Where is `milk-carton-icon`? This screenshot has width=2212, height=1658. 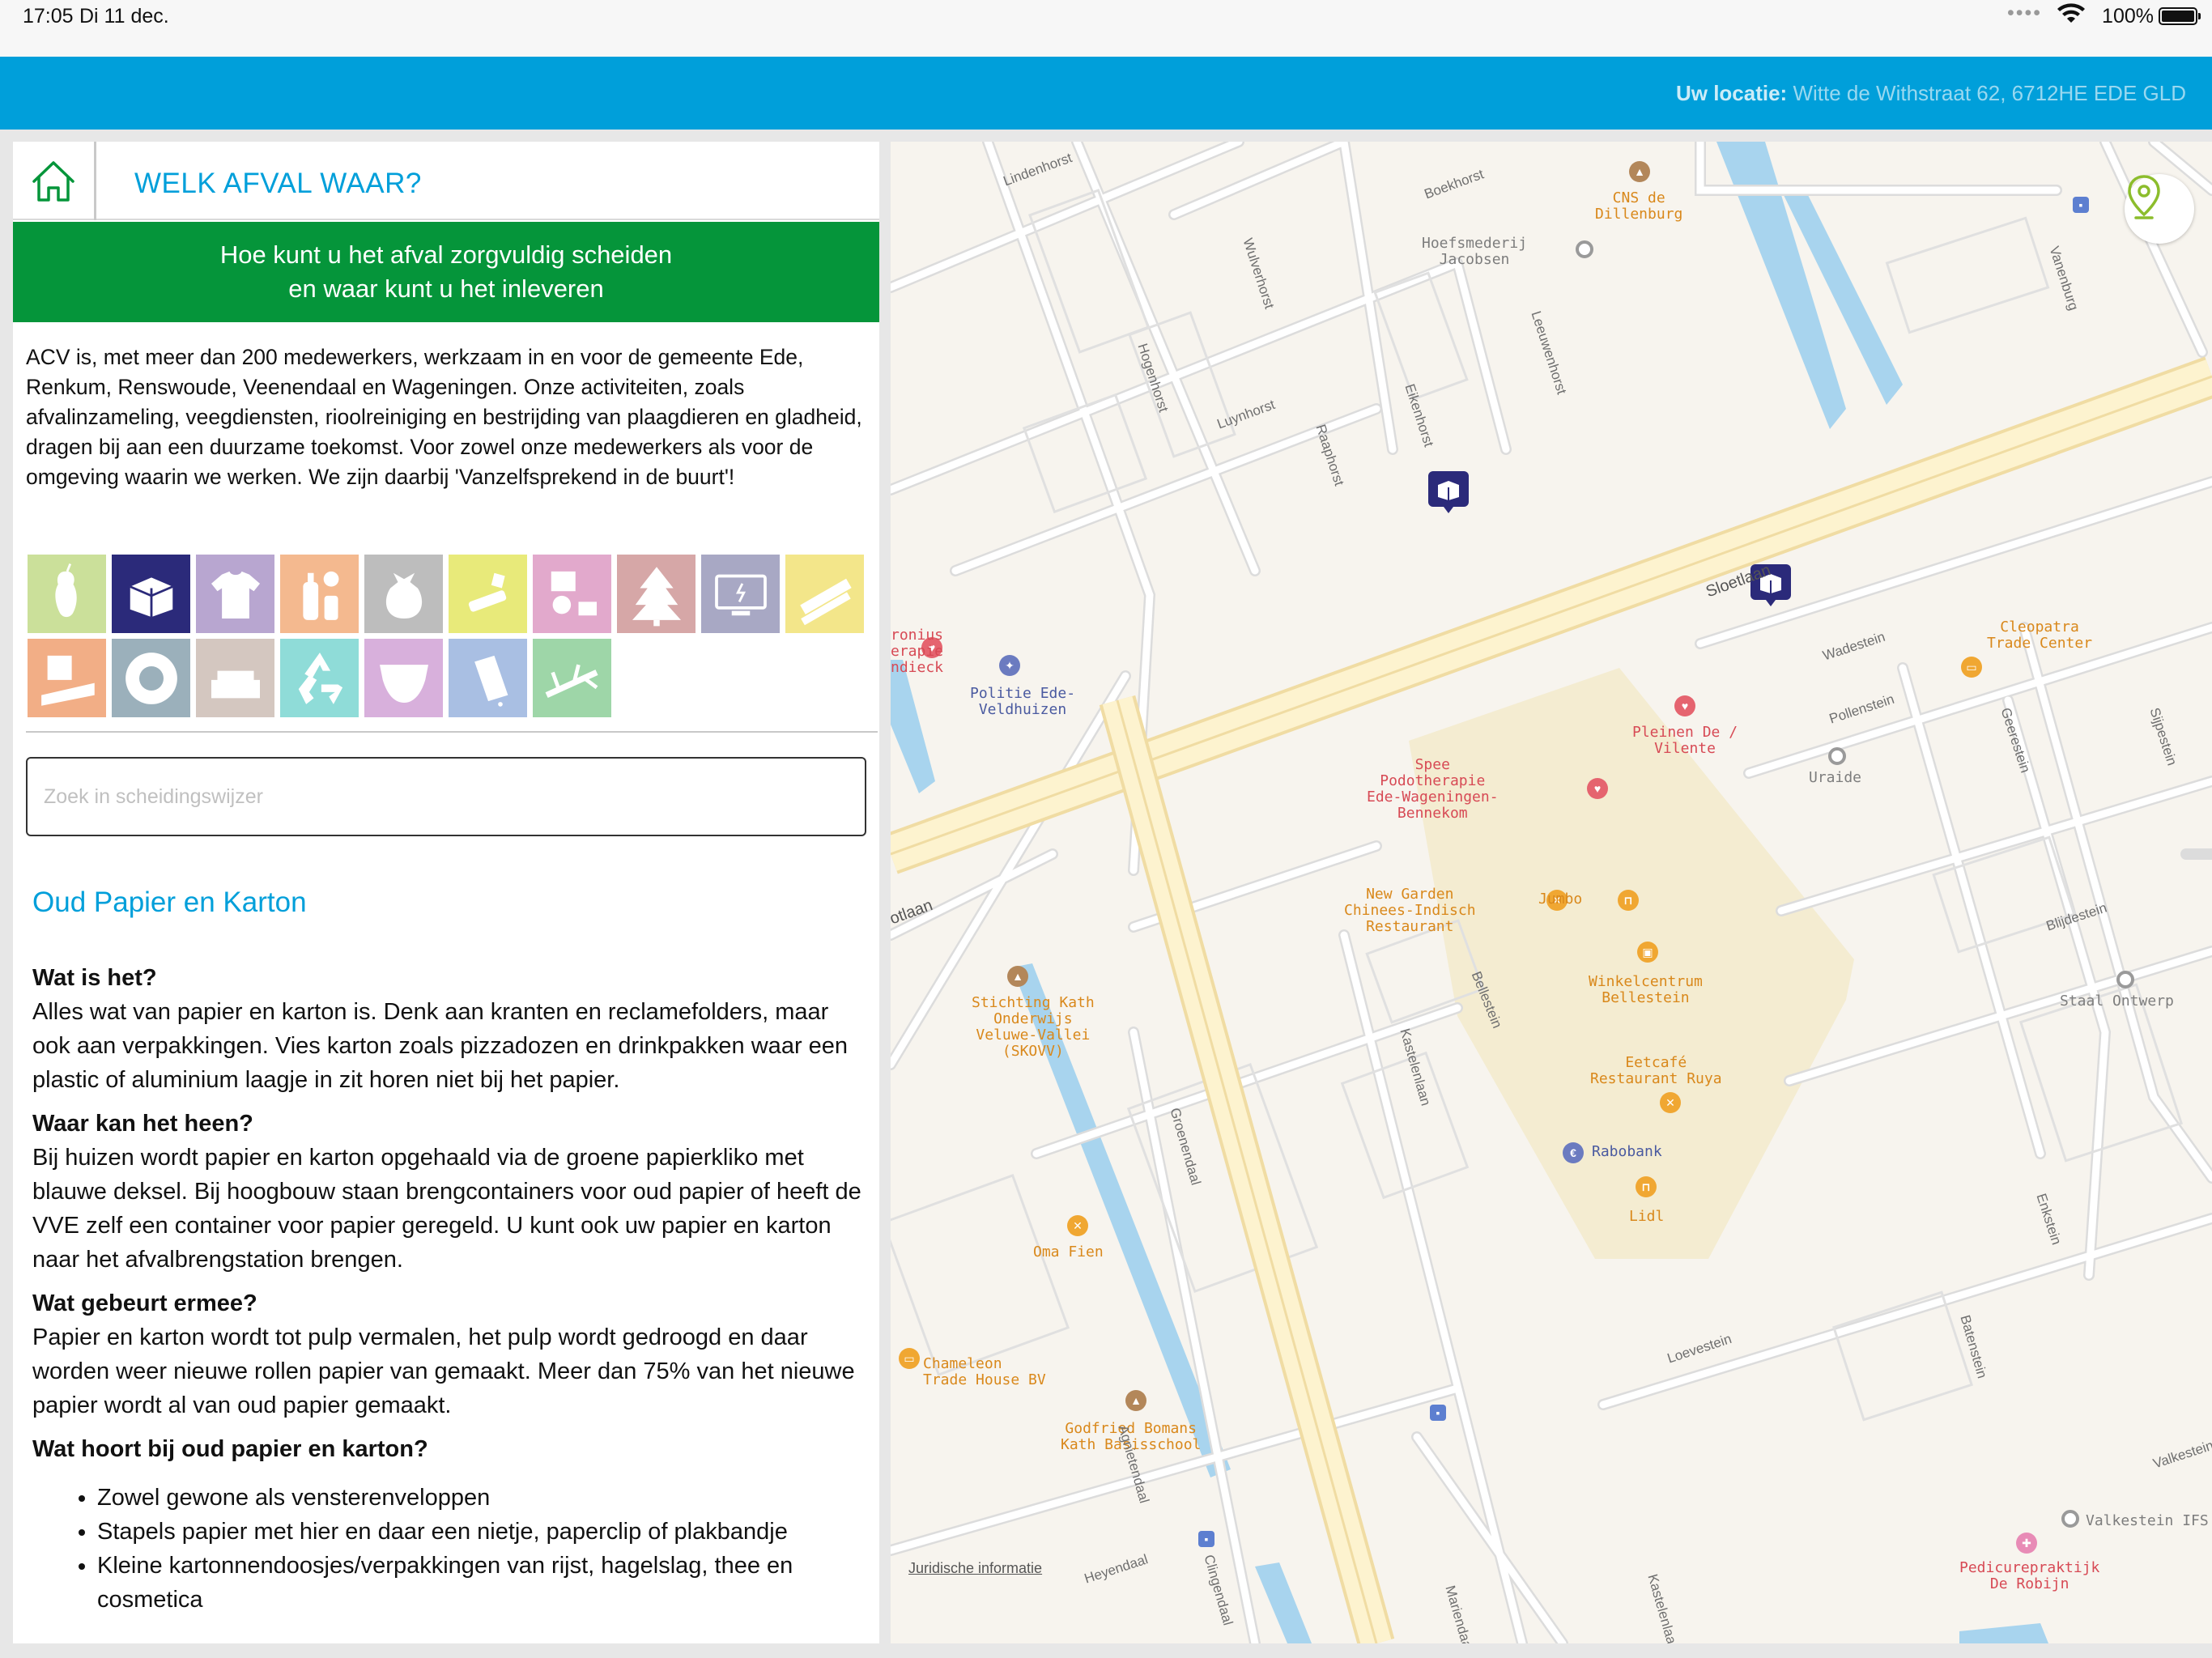 milk-carton-icon is located at coordinates (491, 681).